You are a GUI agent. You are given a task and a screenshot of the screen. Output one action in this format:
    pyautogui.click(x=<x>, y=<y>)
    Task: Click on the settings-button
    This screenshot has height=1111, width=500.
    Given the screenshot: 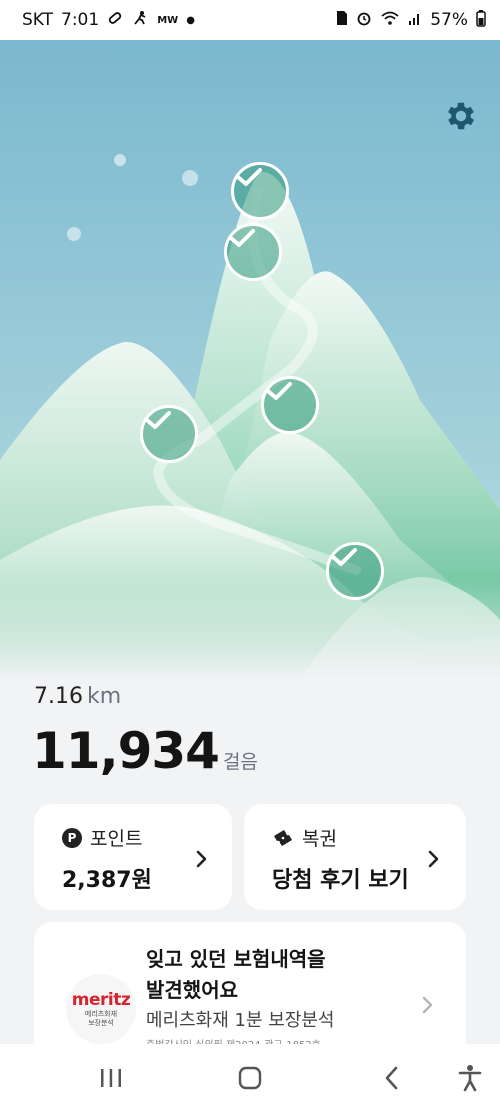 What is the action you would take?
    pyautogui.click(x=461, y=116)
    